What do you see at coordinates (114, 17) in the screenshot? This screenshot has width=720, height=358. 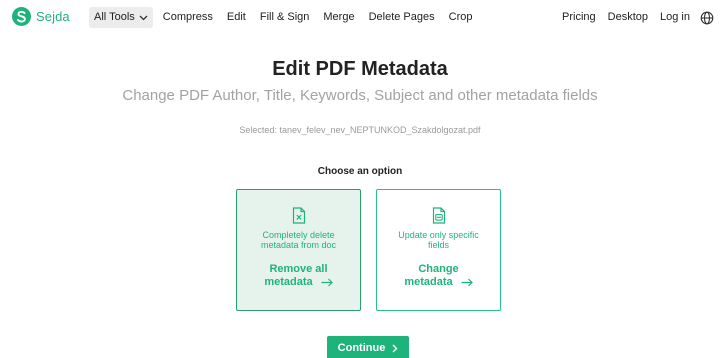 I see `all-tools-label: All Tools` at bounding box center [114, 17].